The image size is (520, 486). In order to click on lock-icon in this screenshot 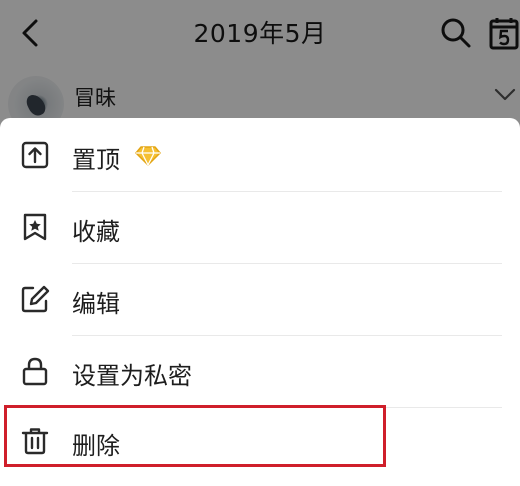, I will do `click(35, 371)`.